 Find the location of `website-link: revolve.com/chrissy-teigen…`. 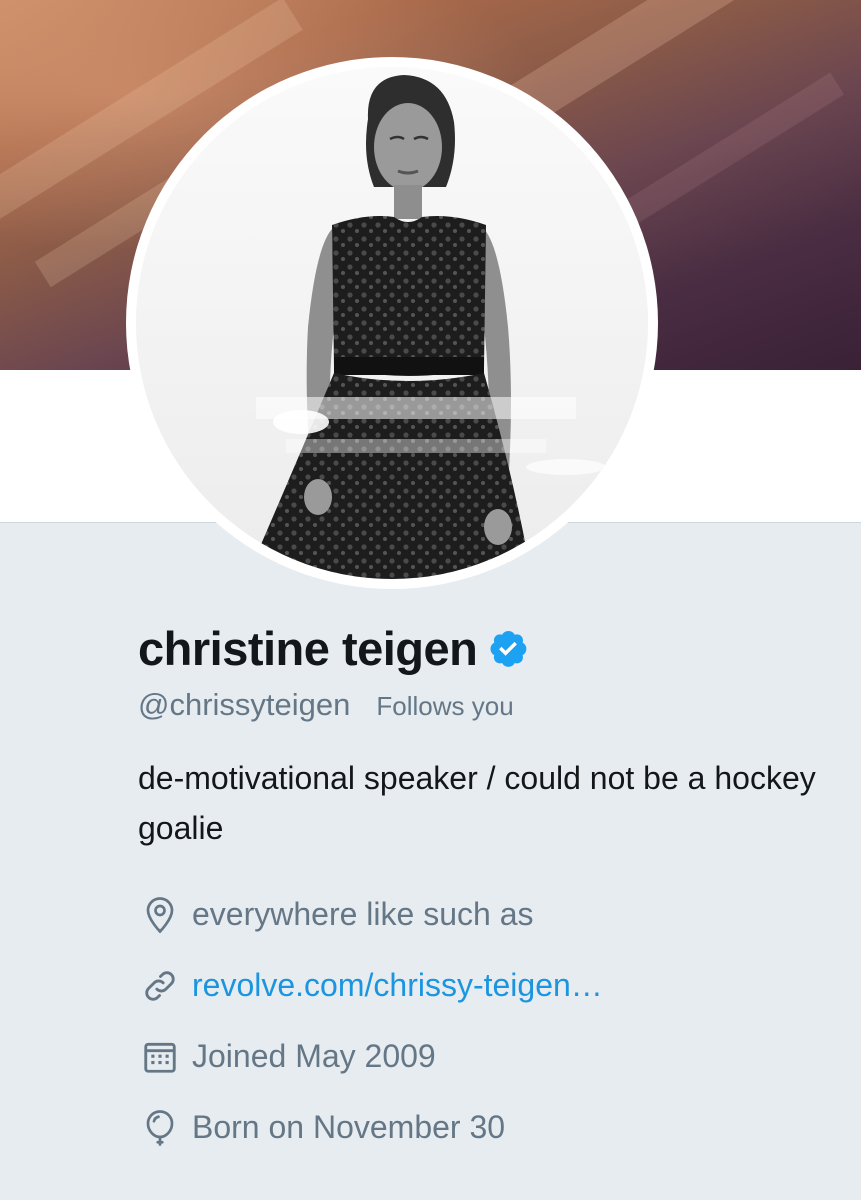

website-link: revolve.com/chrissy-teigen… is located at coordinates (397, 985).